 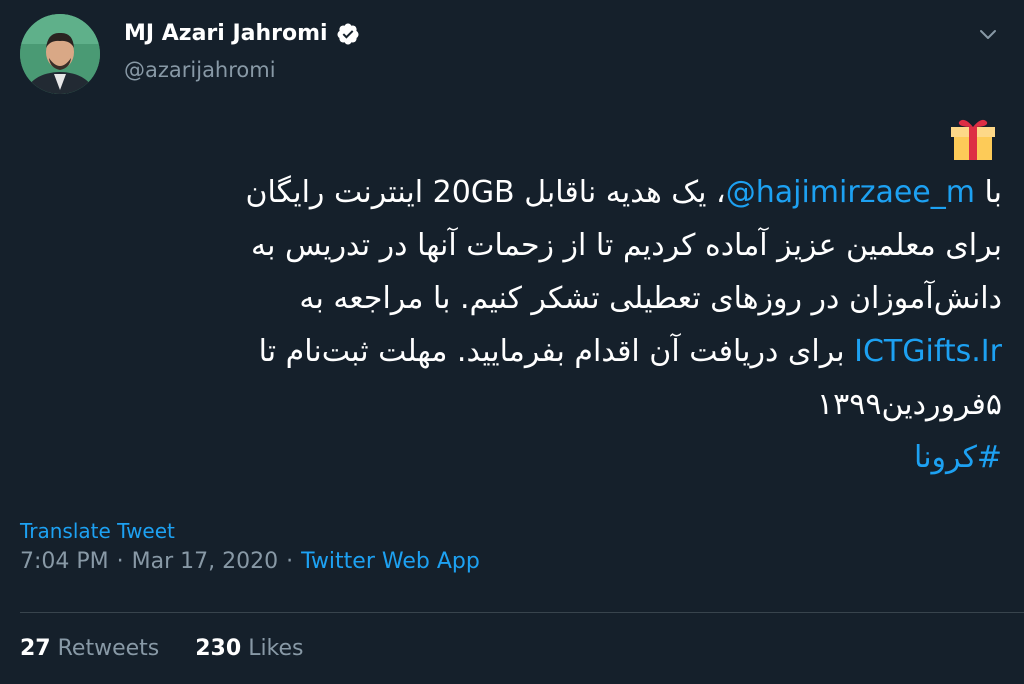 I want to click on retweets-stat: 27 Retweets, so click(x=89, y=648).